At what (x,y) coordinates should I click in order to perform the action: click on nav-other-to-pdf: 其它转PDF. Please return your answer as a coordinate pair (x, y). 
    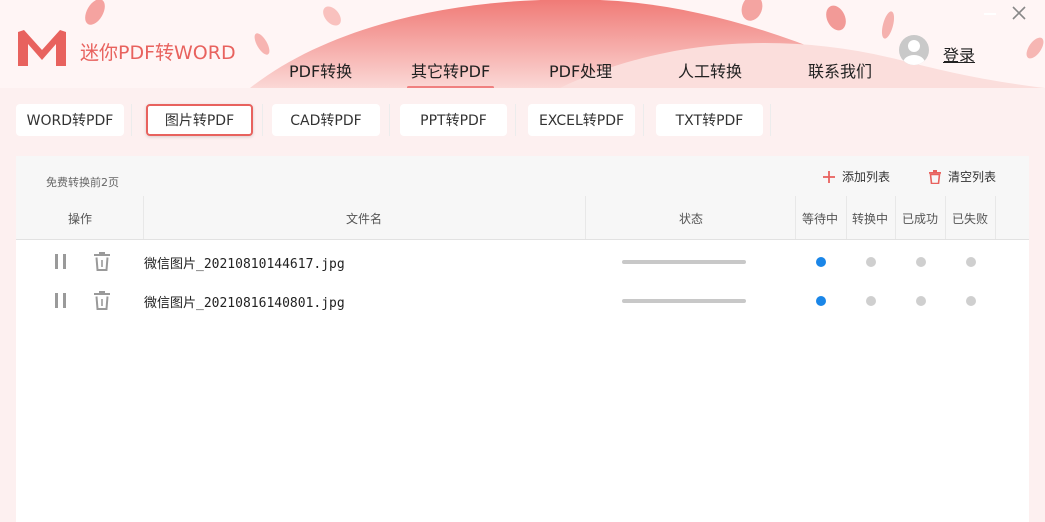
    Looking at the image, I should click on (450, 73).